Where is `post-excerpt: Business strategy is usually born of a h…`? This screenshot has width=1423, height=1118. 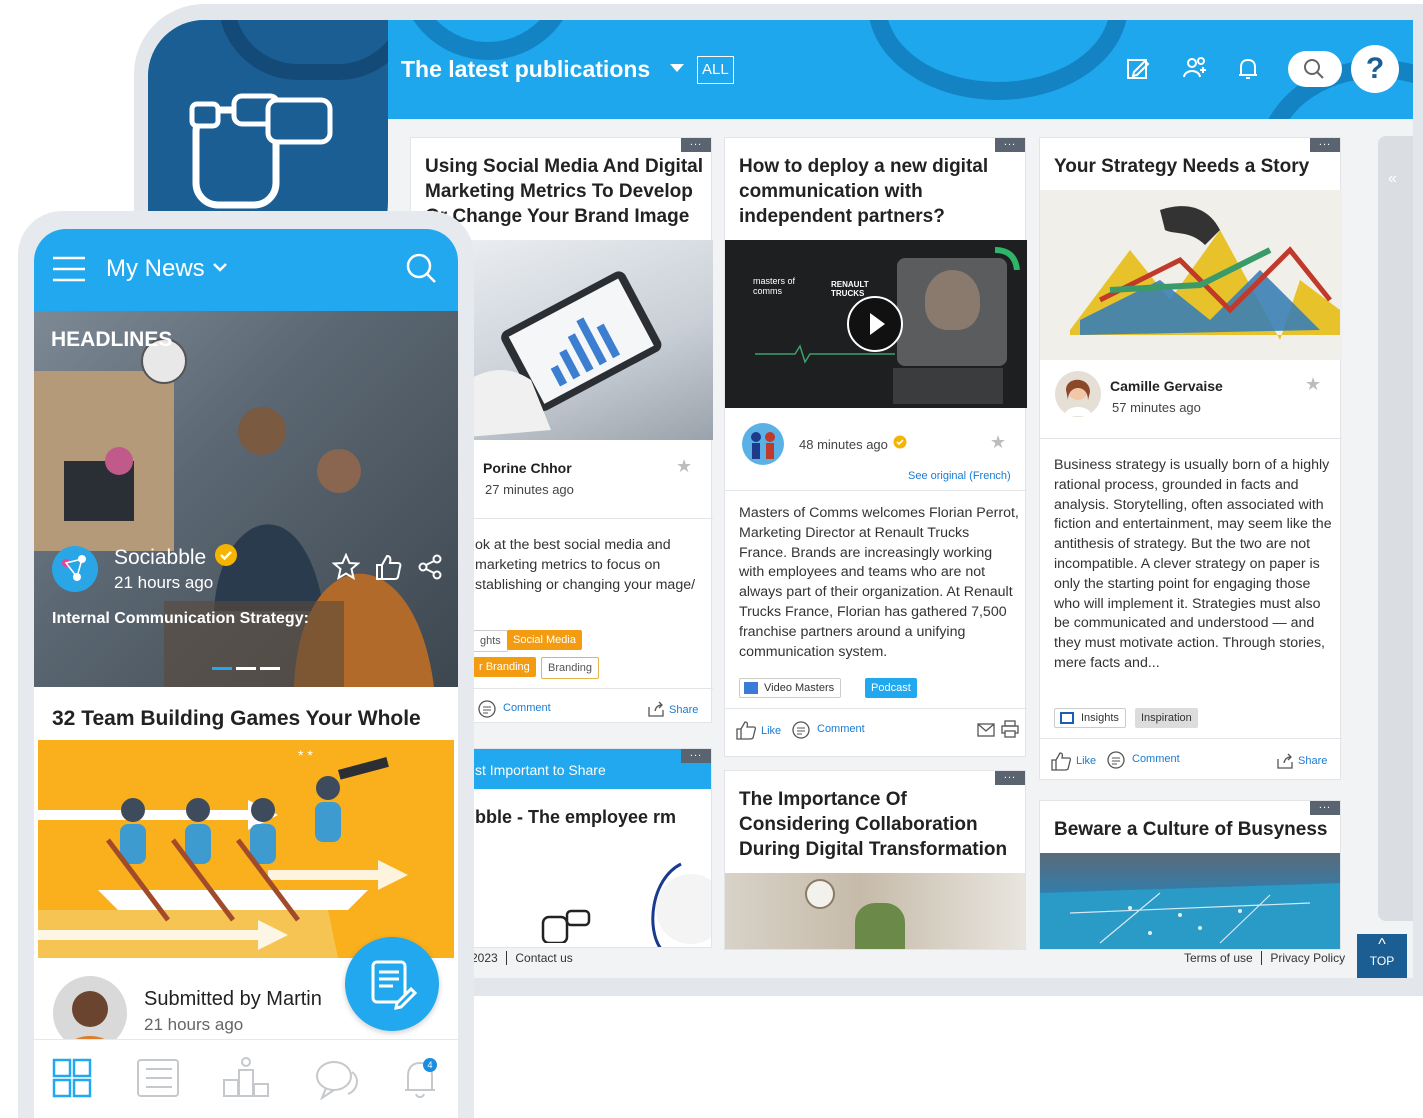 post-excerpt: Business strategy is usually born of a h… is located at coordinates (1193, 564).